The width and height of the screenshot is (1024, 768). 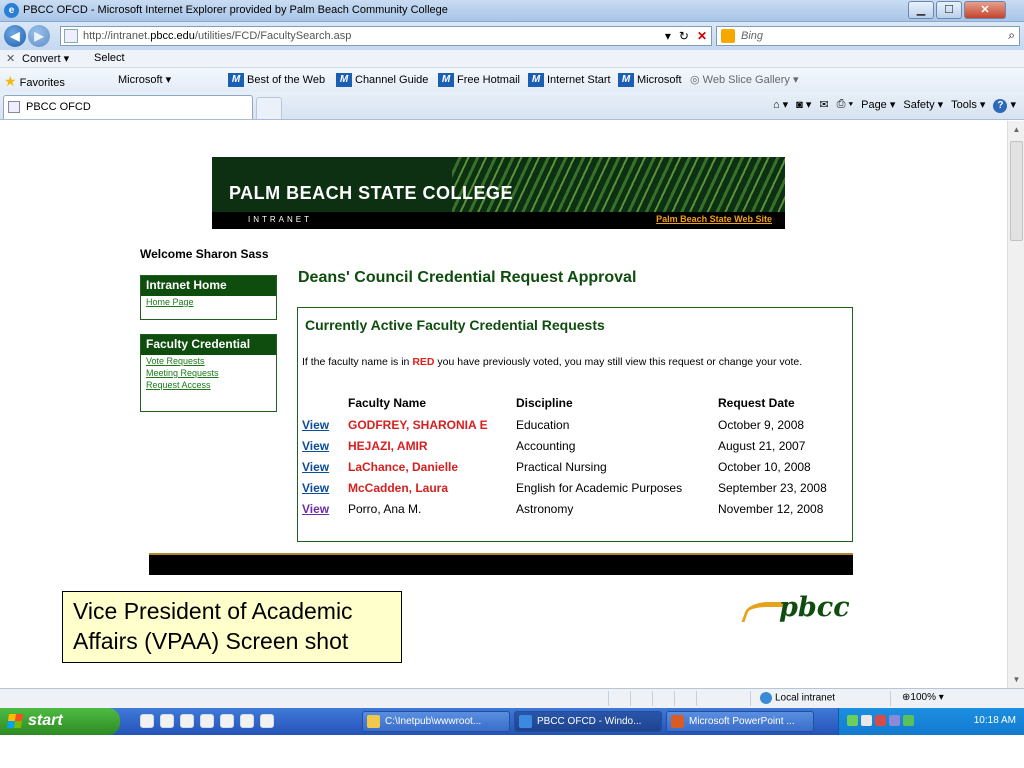 I want to click on forward-button: ▶, so click(x=39, y=36).